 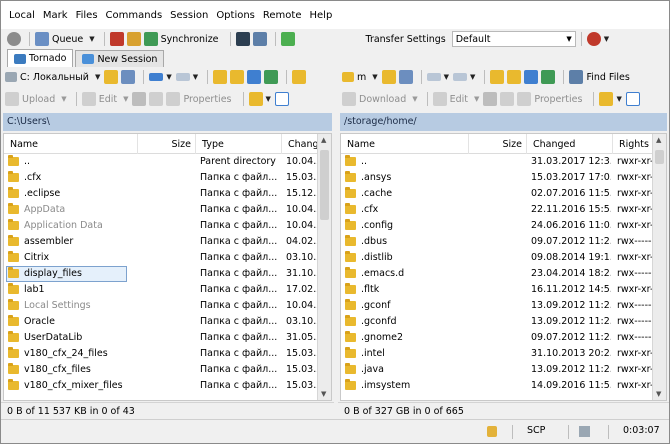 I want to click on compare-directories-icon, so click(x=116, y=39).